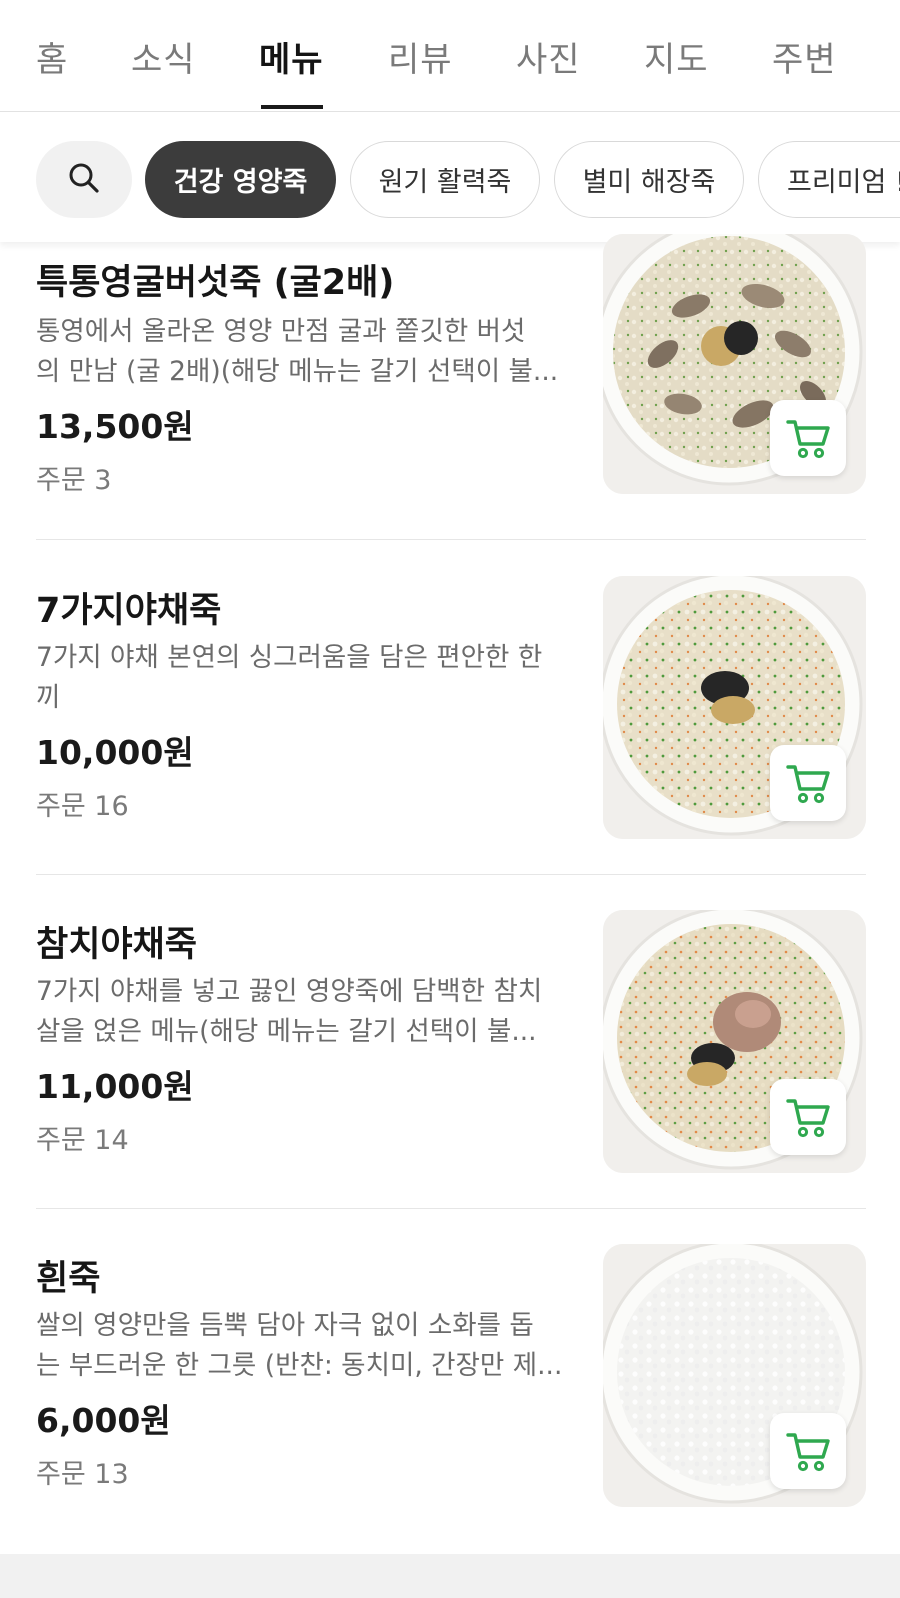 The image size is (900, 1598). Describe the element at coordinates (103, 1420) in the screenshot. I see `menu-item-price: 6,000원` at that location.